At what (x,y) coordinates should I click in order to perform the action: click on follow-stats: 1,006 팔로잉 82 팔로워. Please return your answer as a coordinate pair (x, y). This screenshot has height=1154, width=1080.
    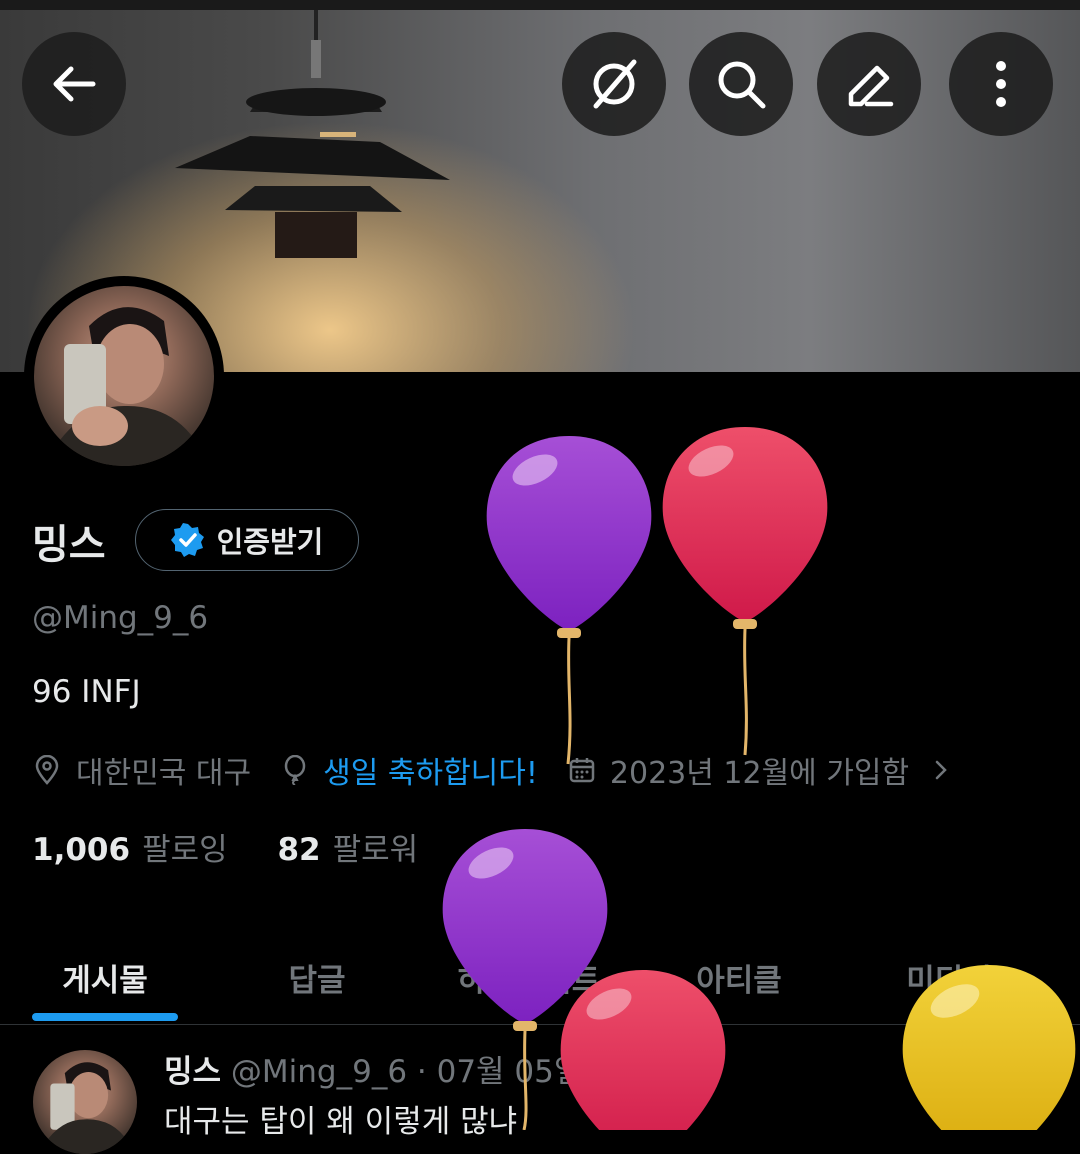
    Looking at the image, I should click on (245, 846).